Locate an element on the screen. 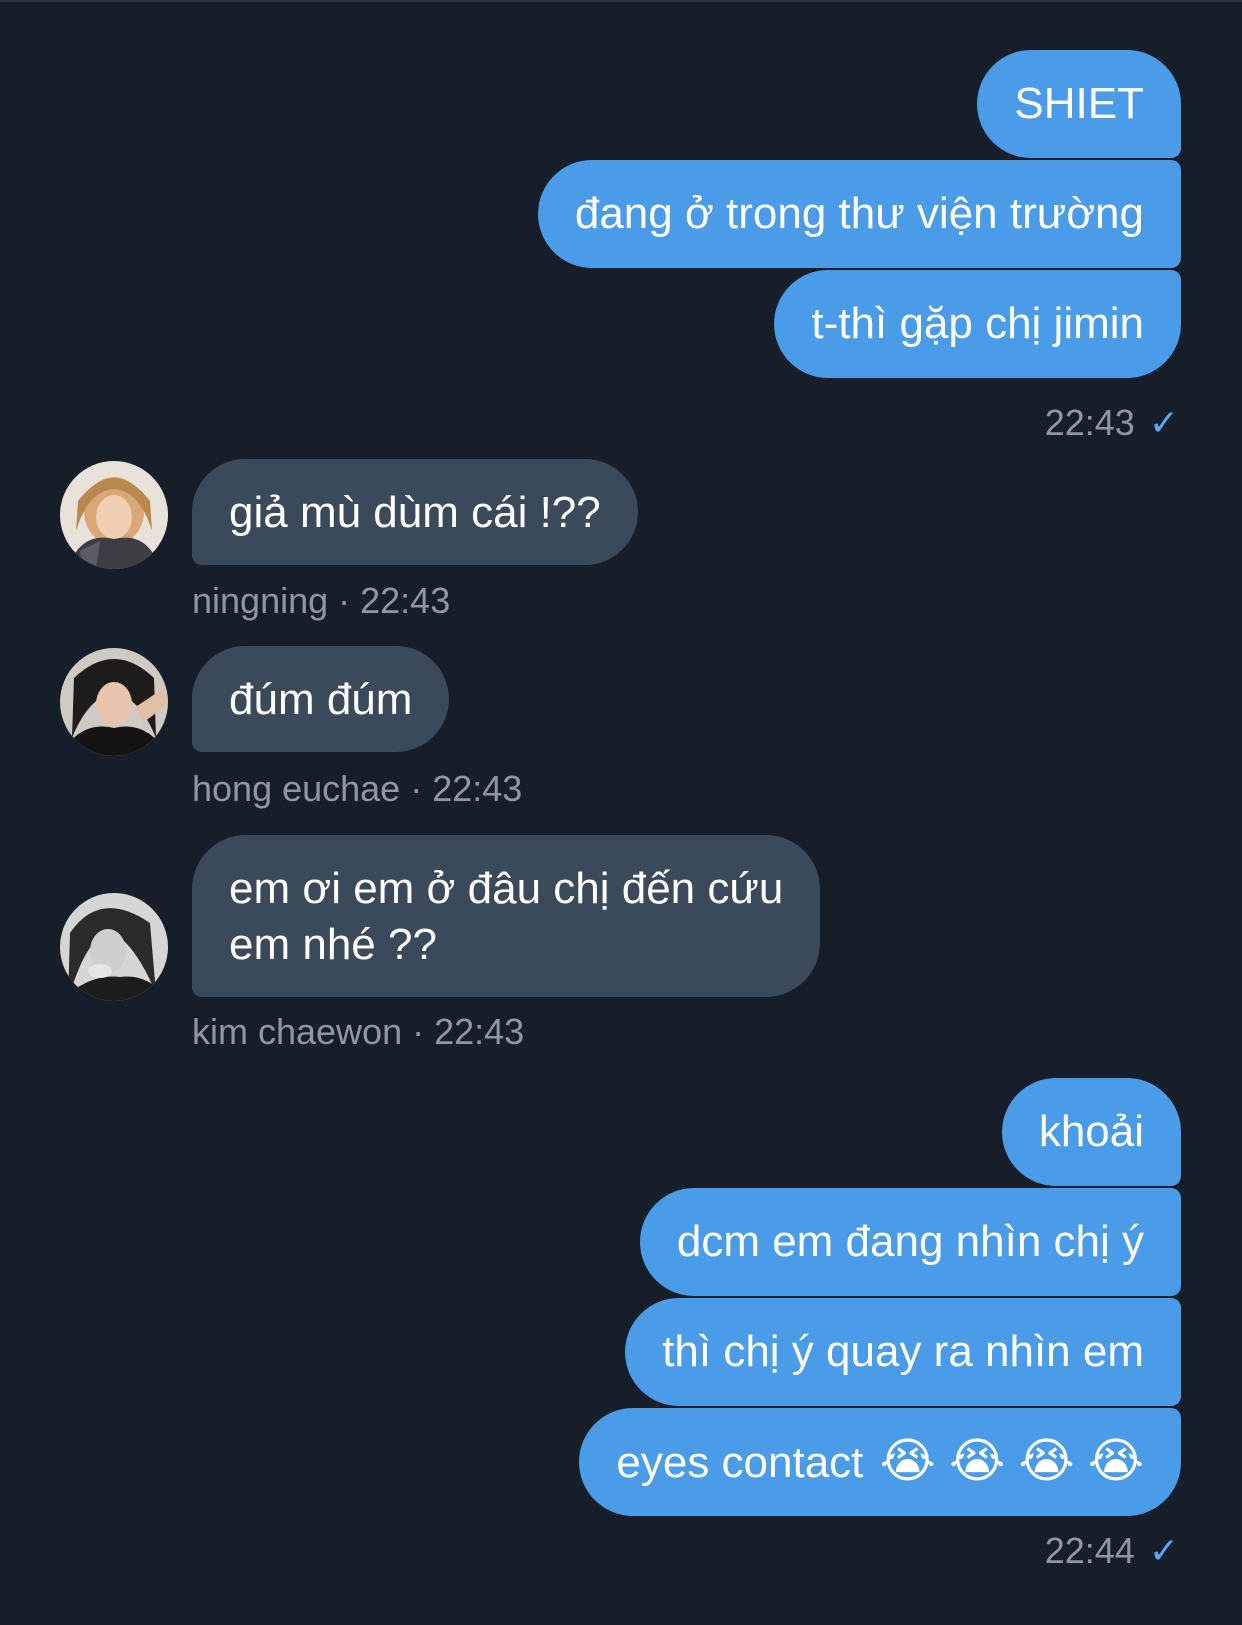 This screenshot has height=1625, width=1242. message-text: thì chị ý quay ra nhìn em is located at coordinates (903, 1351).